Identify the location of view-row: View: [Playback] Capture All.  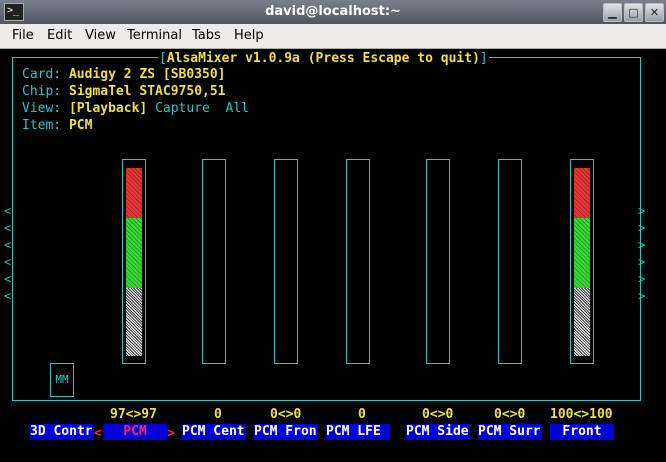
(135, 108).